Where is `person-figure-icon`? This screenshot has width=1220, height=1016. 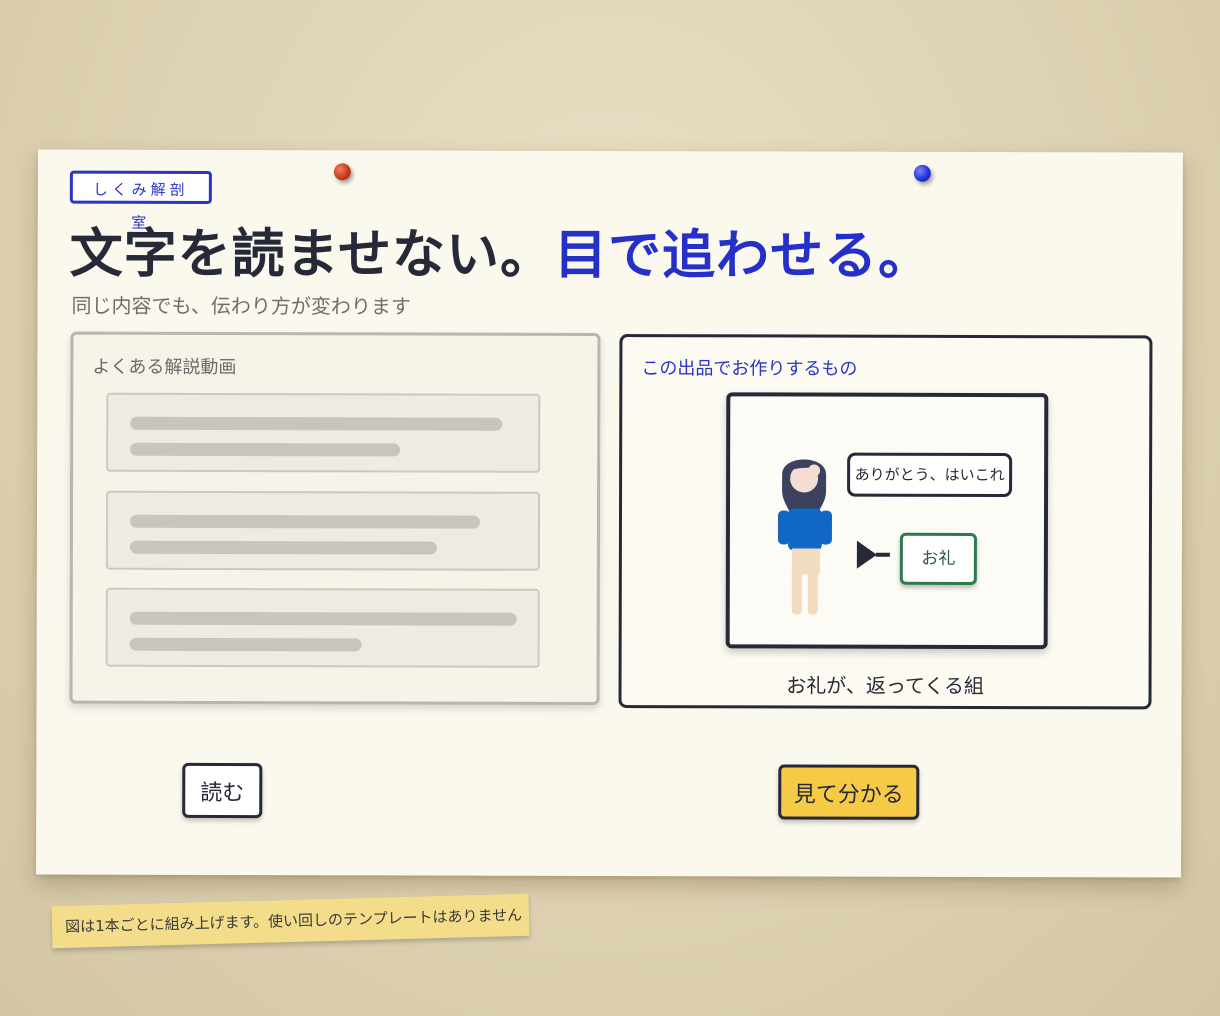
person-figure-icon is located at coordinates (804, 537).